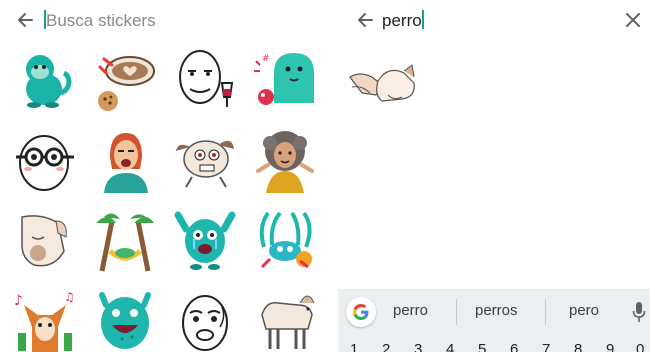 This screenshot has height=352, width=650. Describe the element at coordinates (496, 311) in the screenshot. I see `suggestion-2: perros` at that location.